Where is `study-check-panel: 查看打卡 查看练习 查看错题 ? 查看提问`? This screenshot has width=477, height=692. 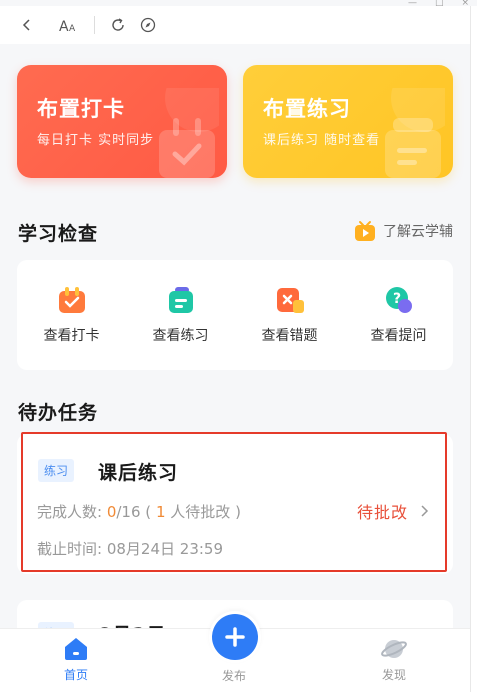 study-check-panel: 查看打卡 查看练习 查看错题 ? 查看提问 is located at coordinates (235, 315).